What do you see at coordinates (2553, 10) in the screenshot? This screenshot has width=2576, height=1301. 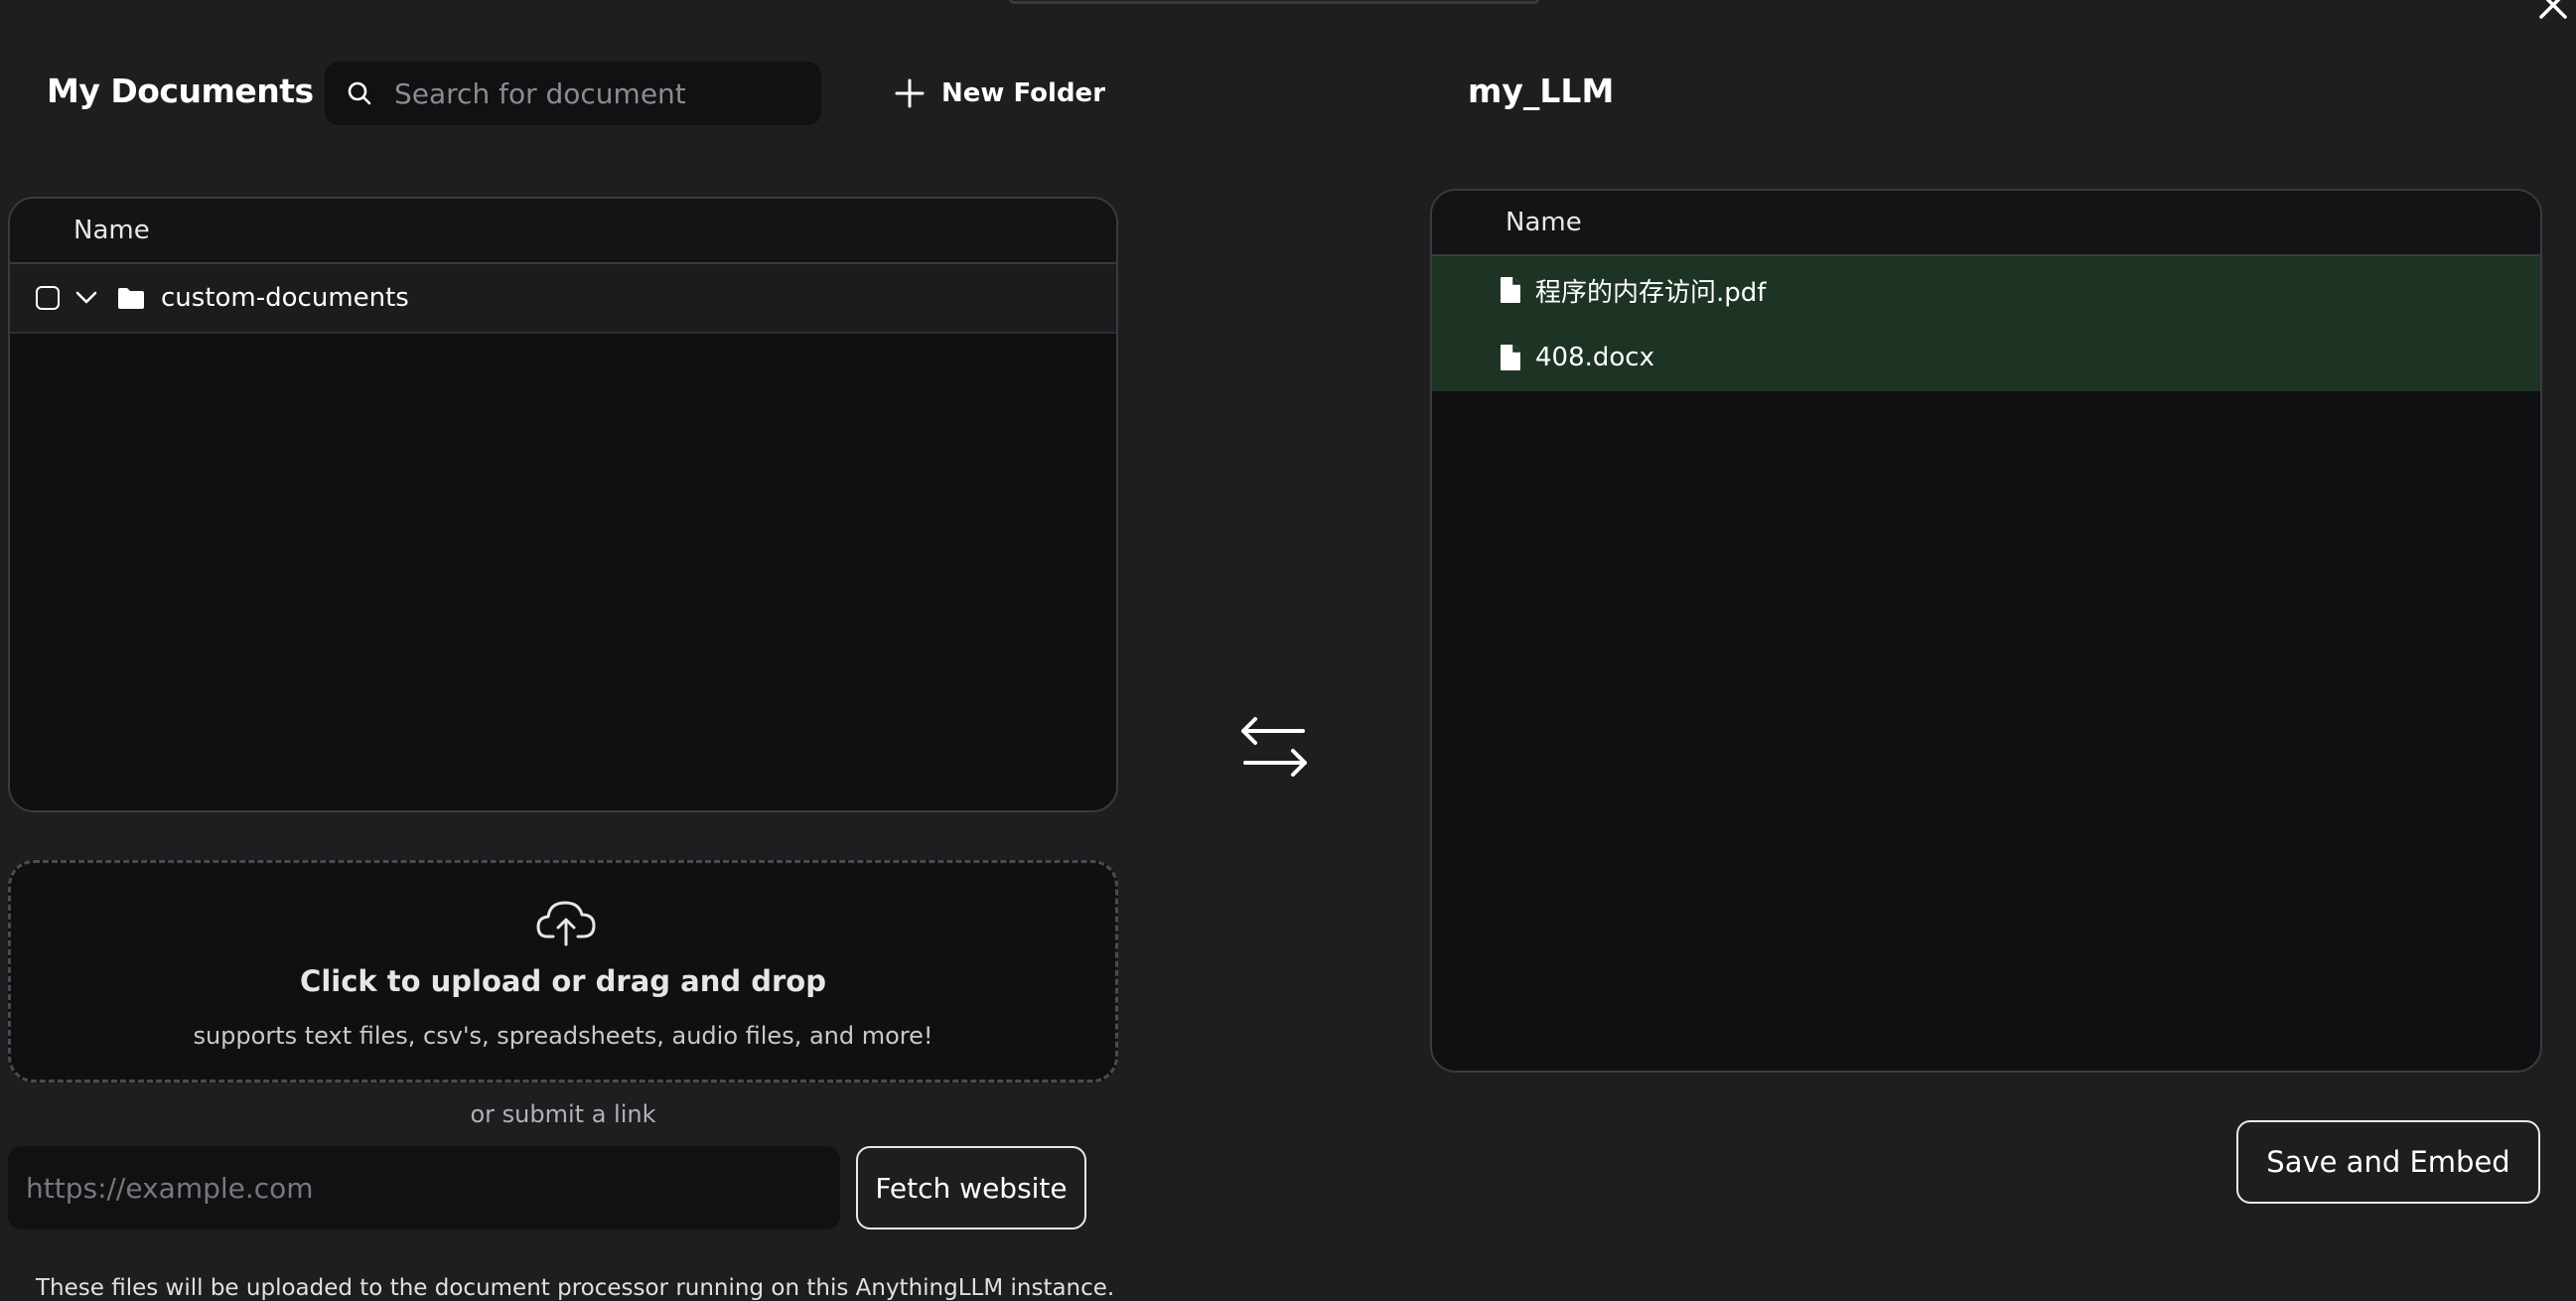 I see `close-icon` at bounding box center [2553, 10].